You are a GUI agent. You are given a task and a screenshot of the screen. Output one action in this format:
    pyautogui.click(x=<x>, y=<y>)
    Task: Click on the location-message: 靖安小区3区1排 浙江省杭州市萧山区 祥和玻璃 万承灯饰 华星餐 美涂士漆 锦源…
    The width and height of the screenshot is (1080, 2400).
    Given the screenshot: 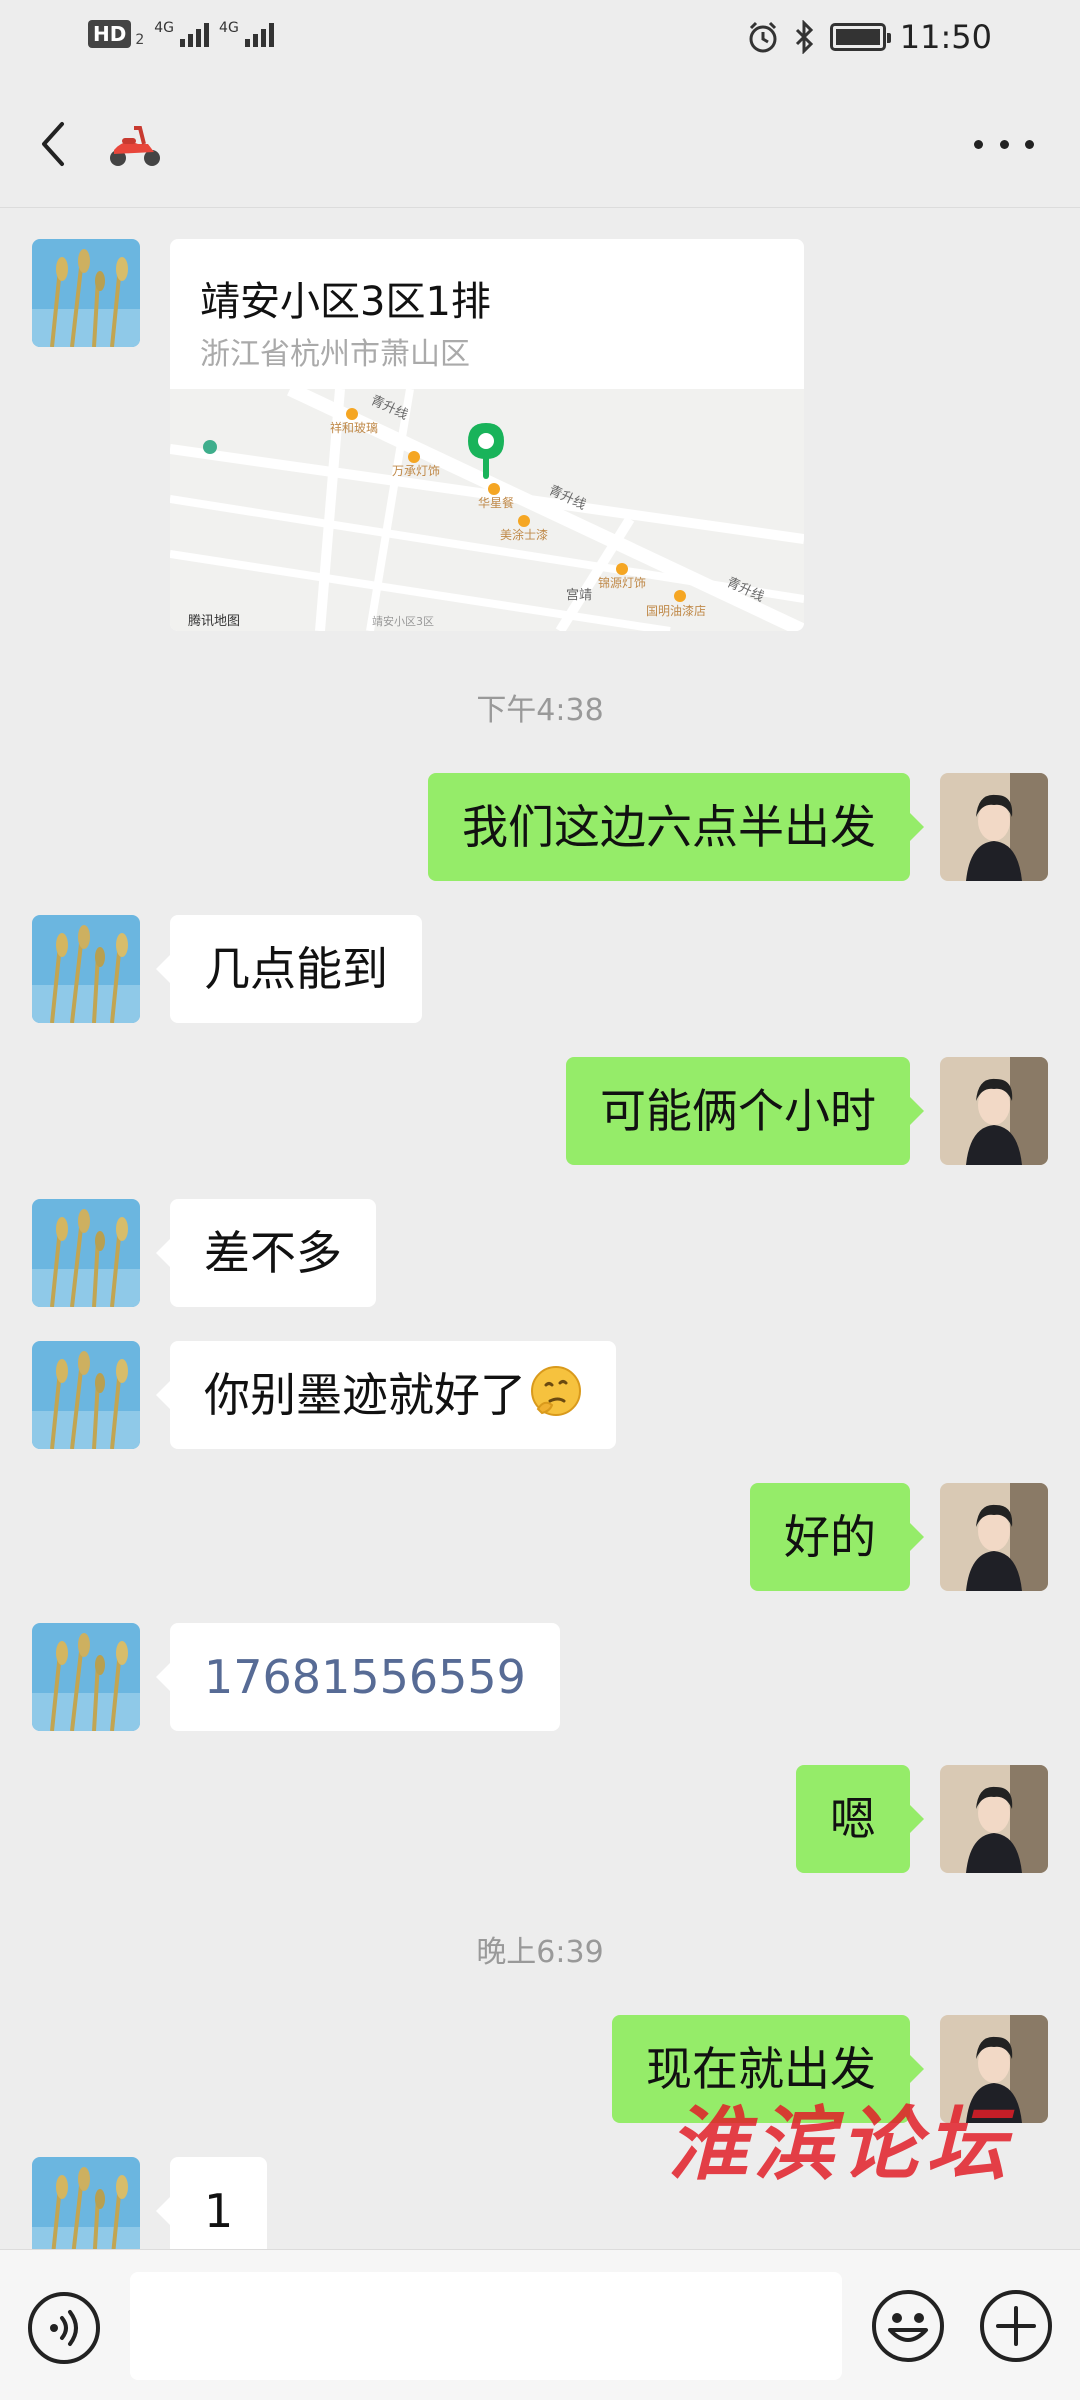 What is the action you would take?
    pyautogui.click(x=487, y=435)
    